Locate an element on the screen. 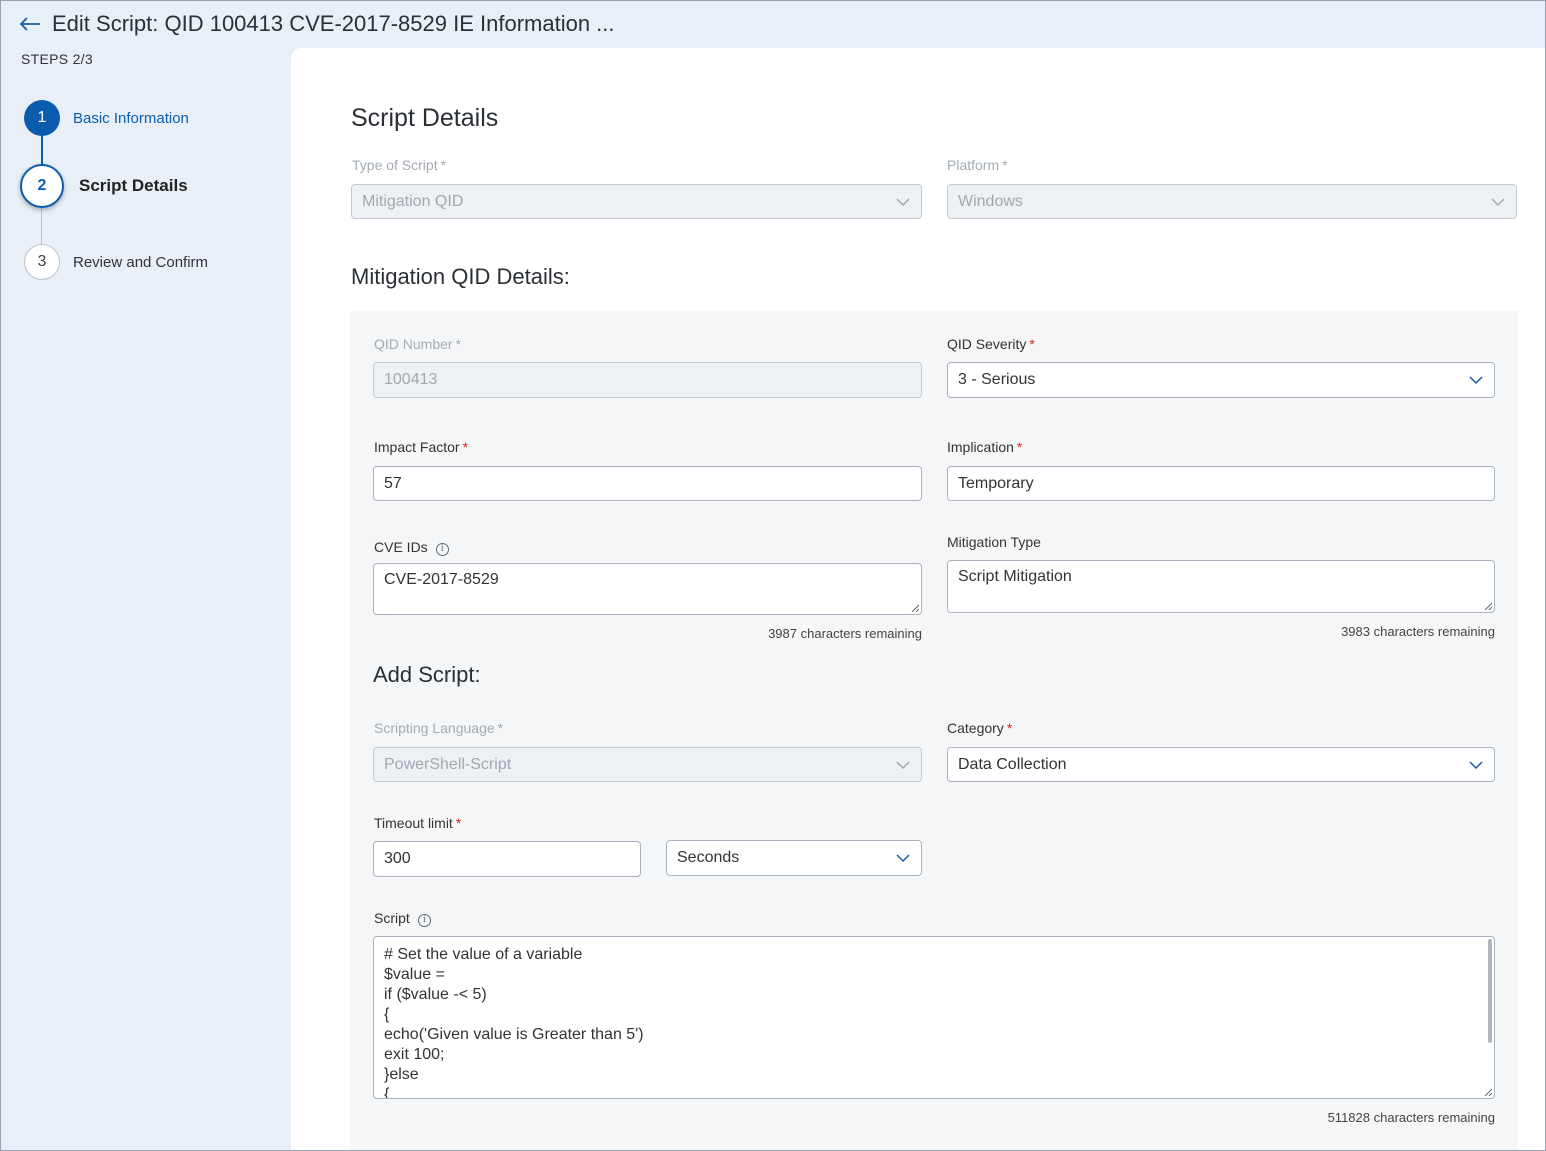  script-counter: 511828 characters remaining is located at coordinates (1411, 1117).